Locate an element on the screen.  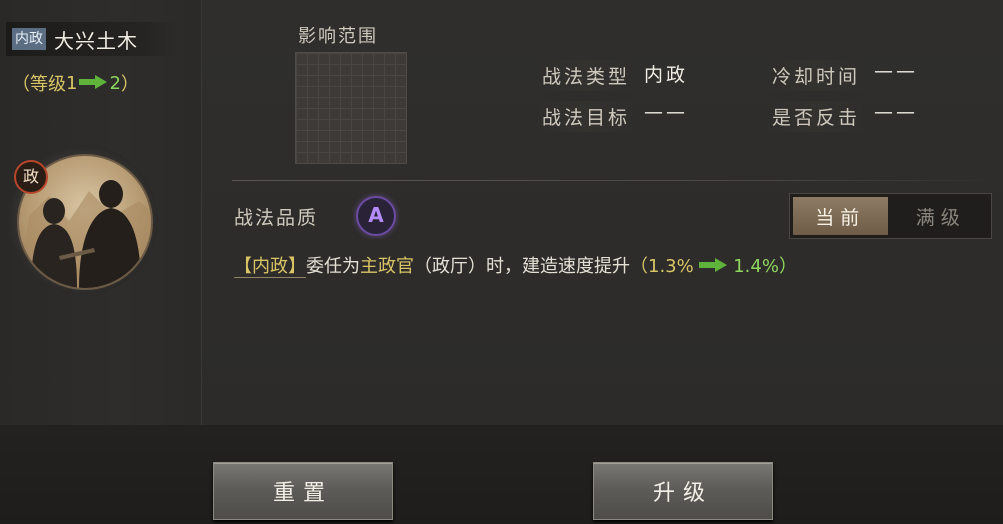
info-type: 战法类型 内政 is located at coordinates (613, 75).